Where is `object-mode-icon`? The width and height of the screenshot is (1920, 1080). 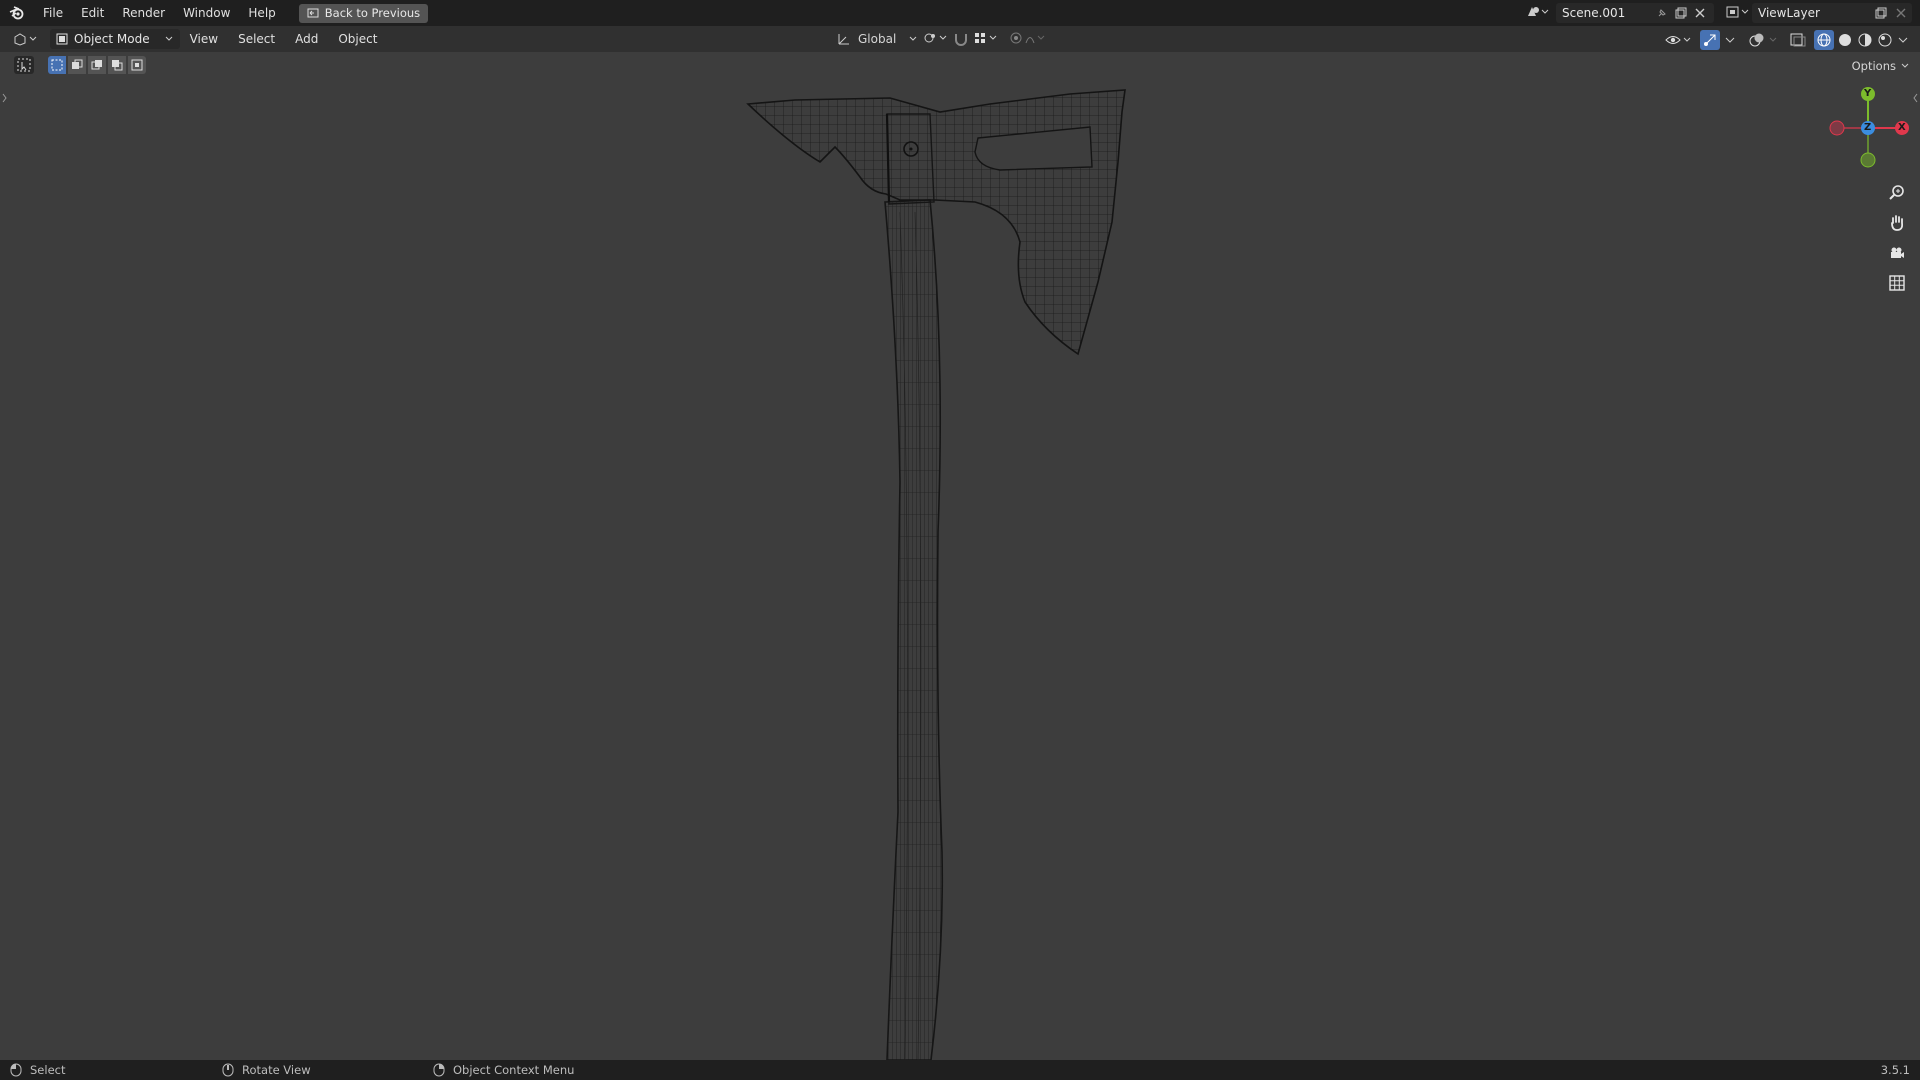
object-mode-icon is located at coordinates (62, 39).